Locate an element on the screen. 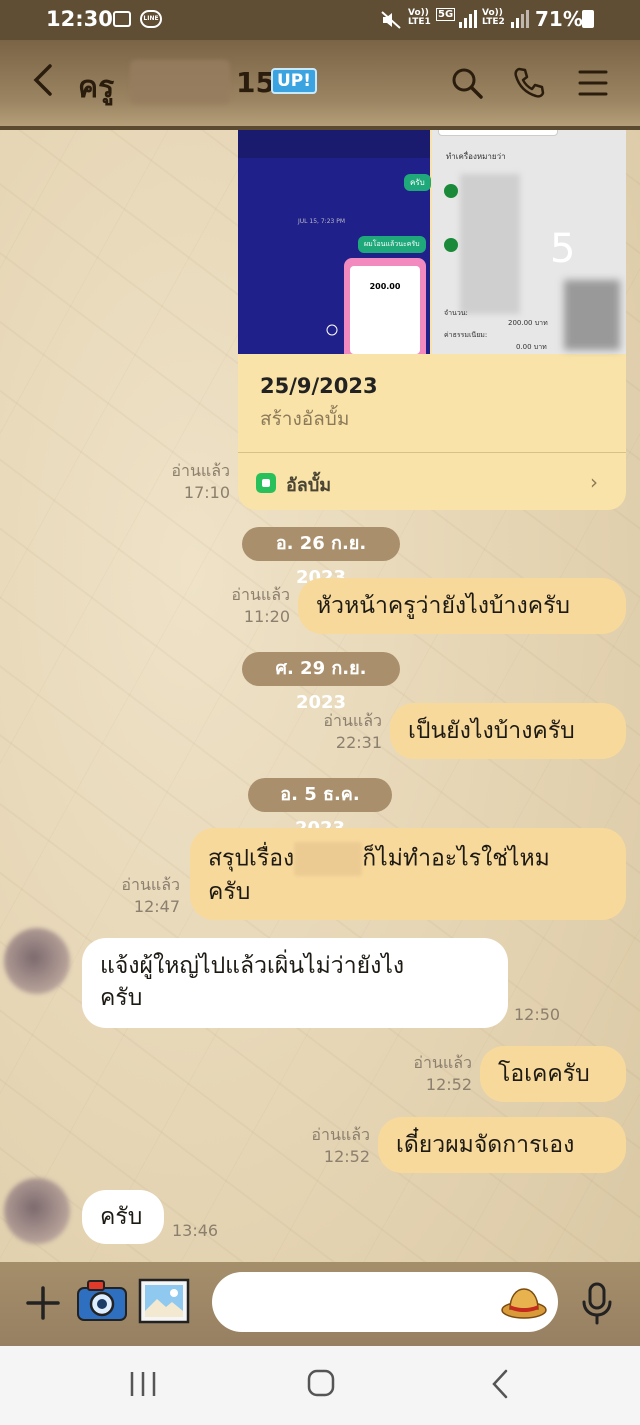 Image resolution: width=640 pixels, height=1425 pixels. thumb-sent-time: JUL 15, 7:23 PM is located at coordinates (322, 221).